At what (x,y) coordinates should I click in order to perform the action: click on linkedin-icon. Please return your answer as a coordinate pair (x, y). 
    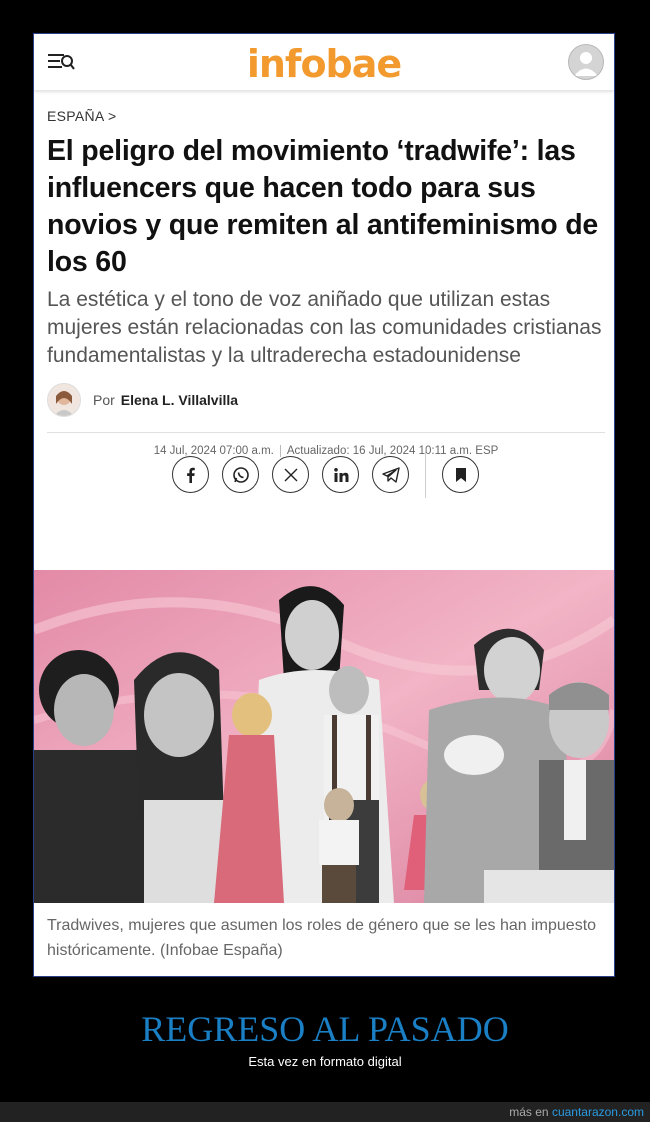
    Looking at the image, I should click on (340, 474).